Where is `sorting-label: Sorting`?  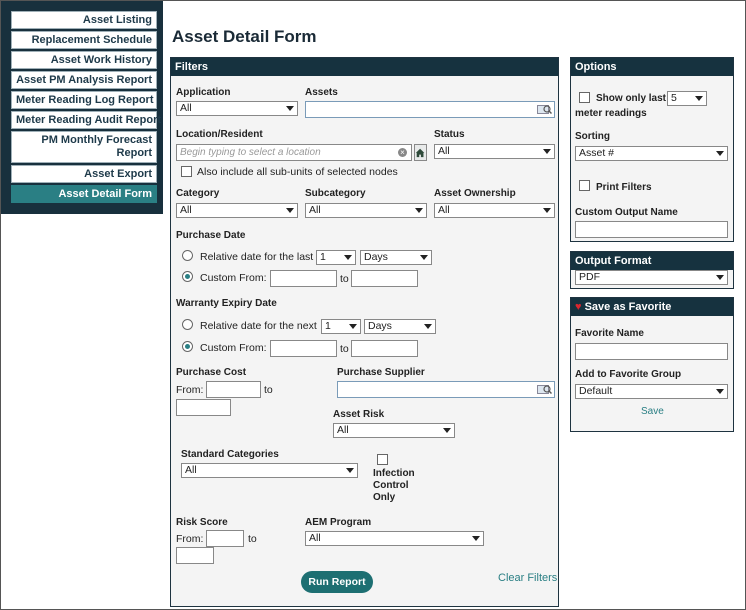 sorting-label: Sorting is located at coordinates (592, 136).